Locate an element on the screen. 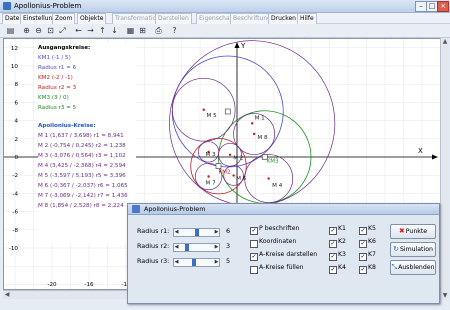  y-tick-label: -10 is located at coordinates (14, 249).